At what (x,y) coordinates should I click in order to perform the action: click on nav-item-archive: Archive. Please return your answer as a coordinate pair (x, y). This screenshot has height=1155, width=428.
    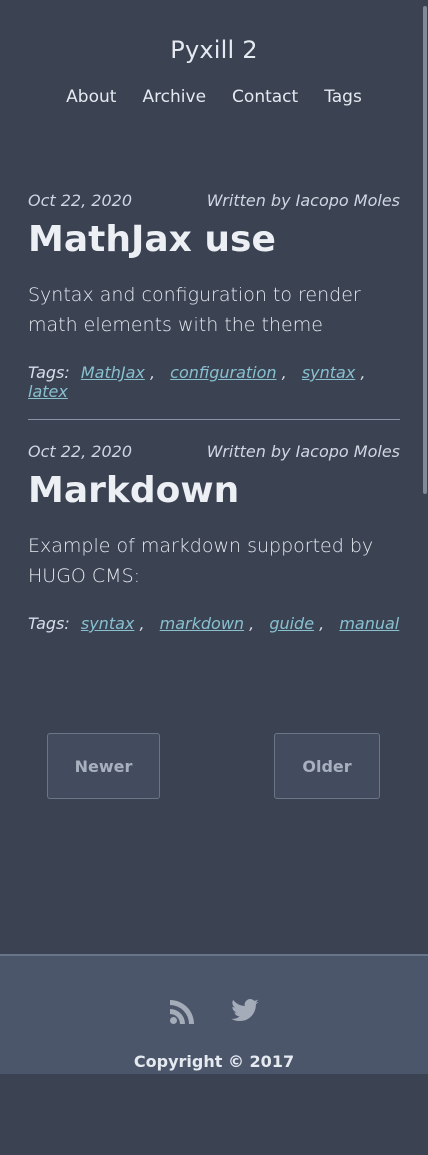
    Looking at the image, I should click on (174, 97).